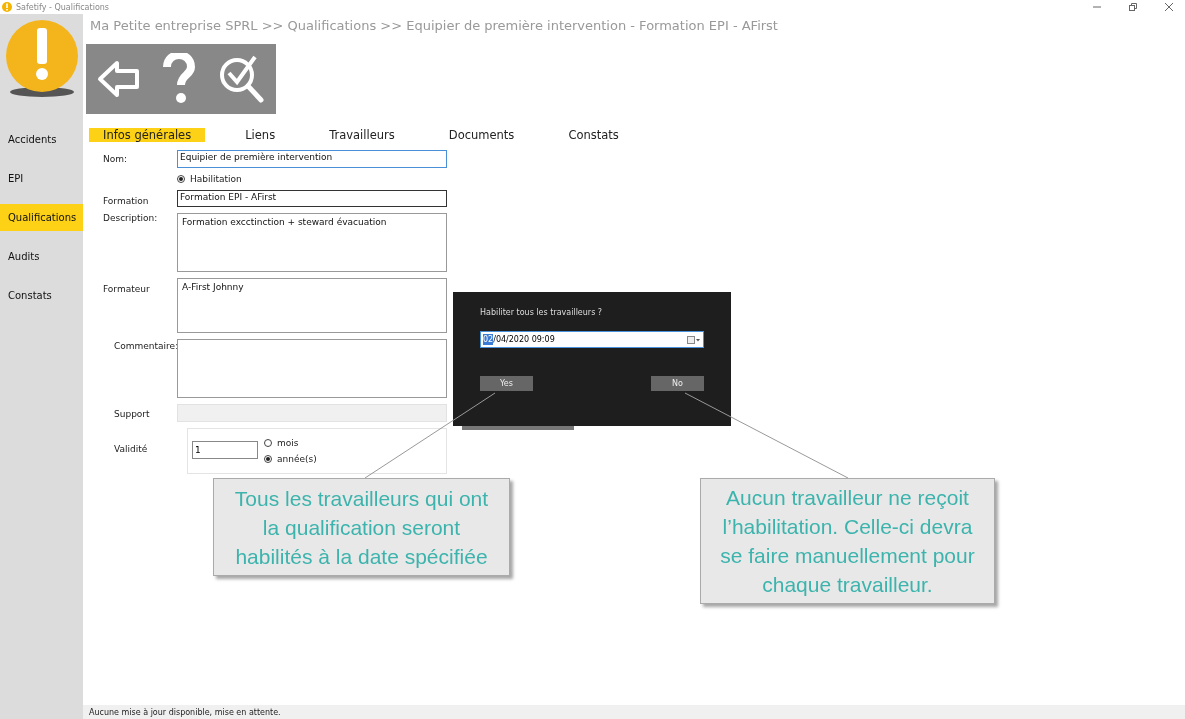 The image size is (1185, 719). I want to click on window-title: Safetify - Qualifications, so click(63, 7).